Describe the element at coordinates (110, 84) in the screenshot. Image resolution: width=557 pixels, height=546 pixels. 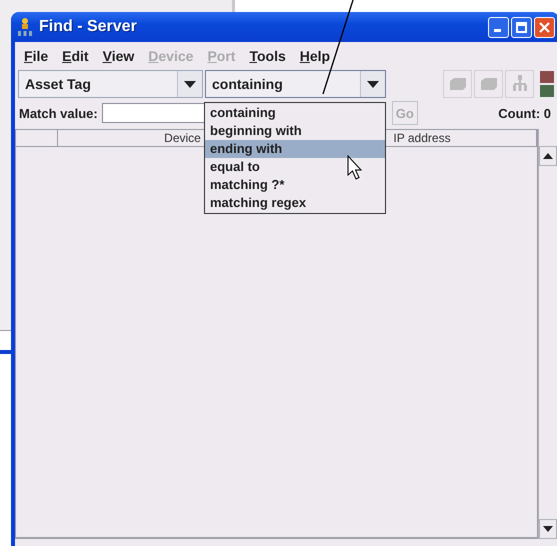
I see `field-dropdown: Asset Tag` at that location.